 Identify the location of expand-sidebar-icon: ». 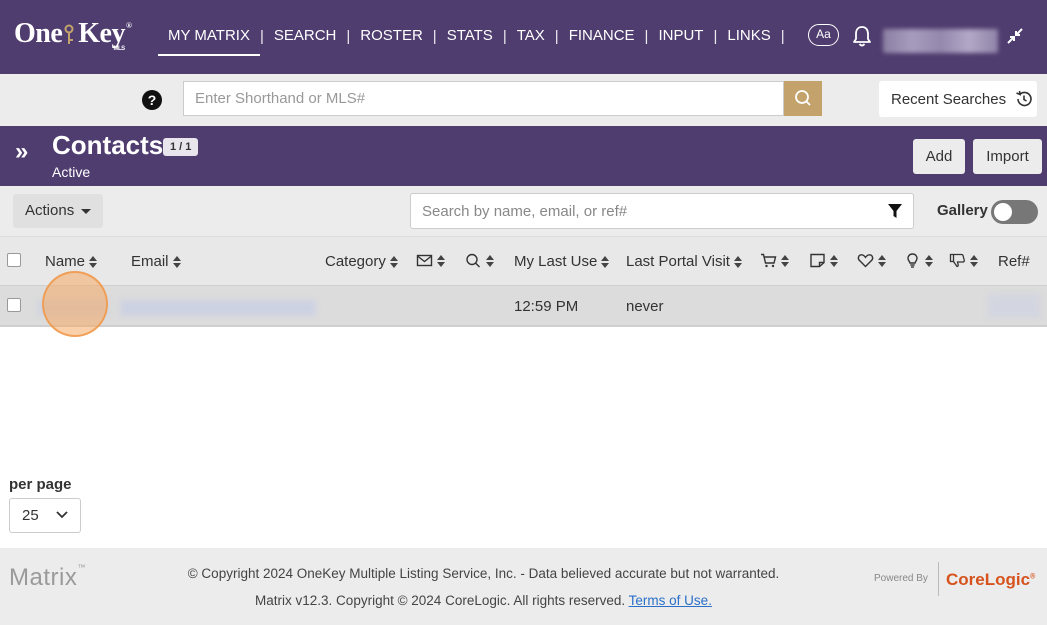
(21, 152).